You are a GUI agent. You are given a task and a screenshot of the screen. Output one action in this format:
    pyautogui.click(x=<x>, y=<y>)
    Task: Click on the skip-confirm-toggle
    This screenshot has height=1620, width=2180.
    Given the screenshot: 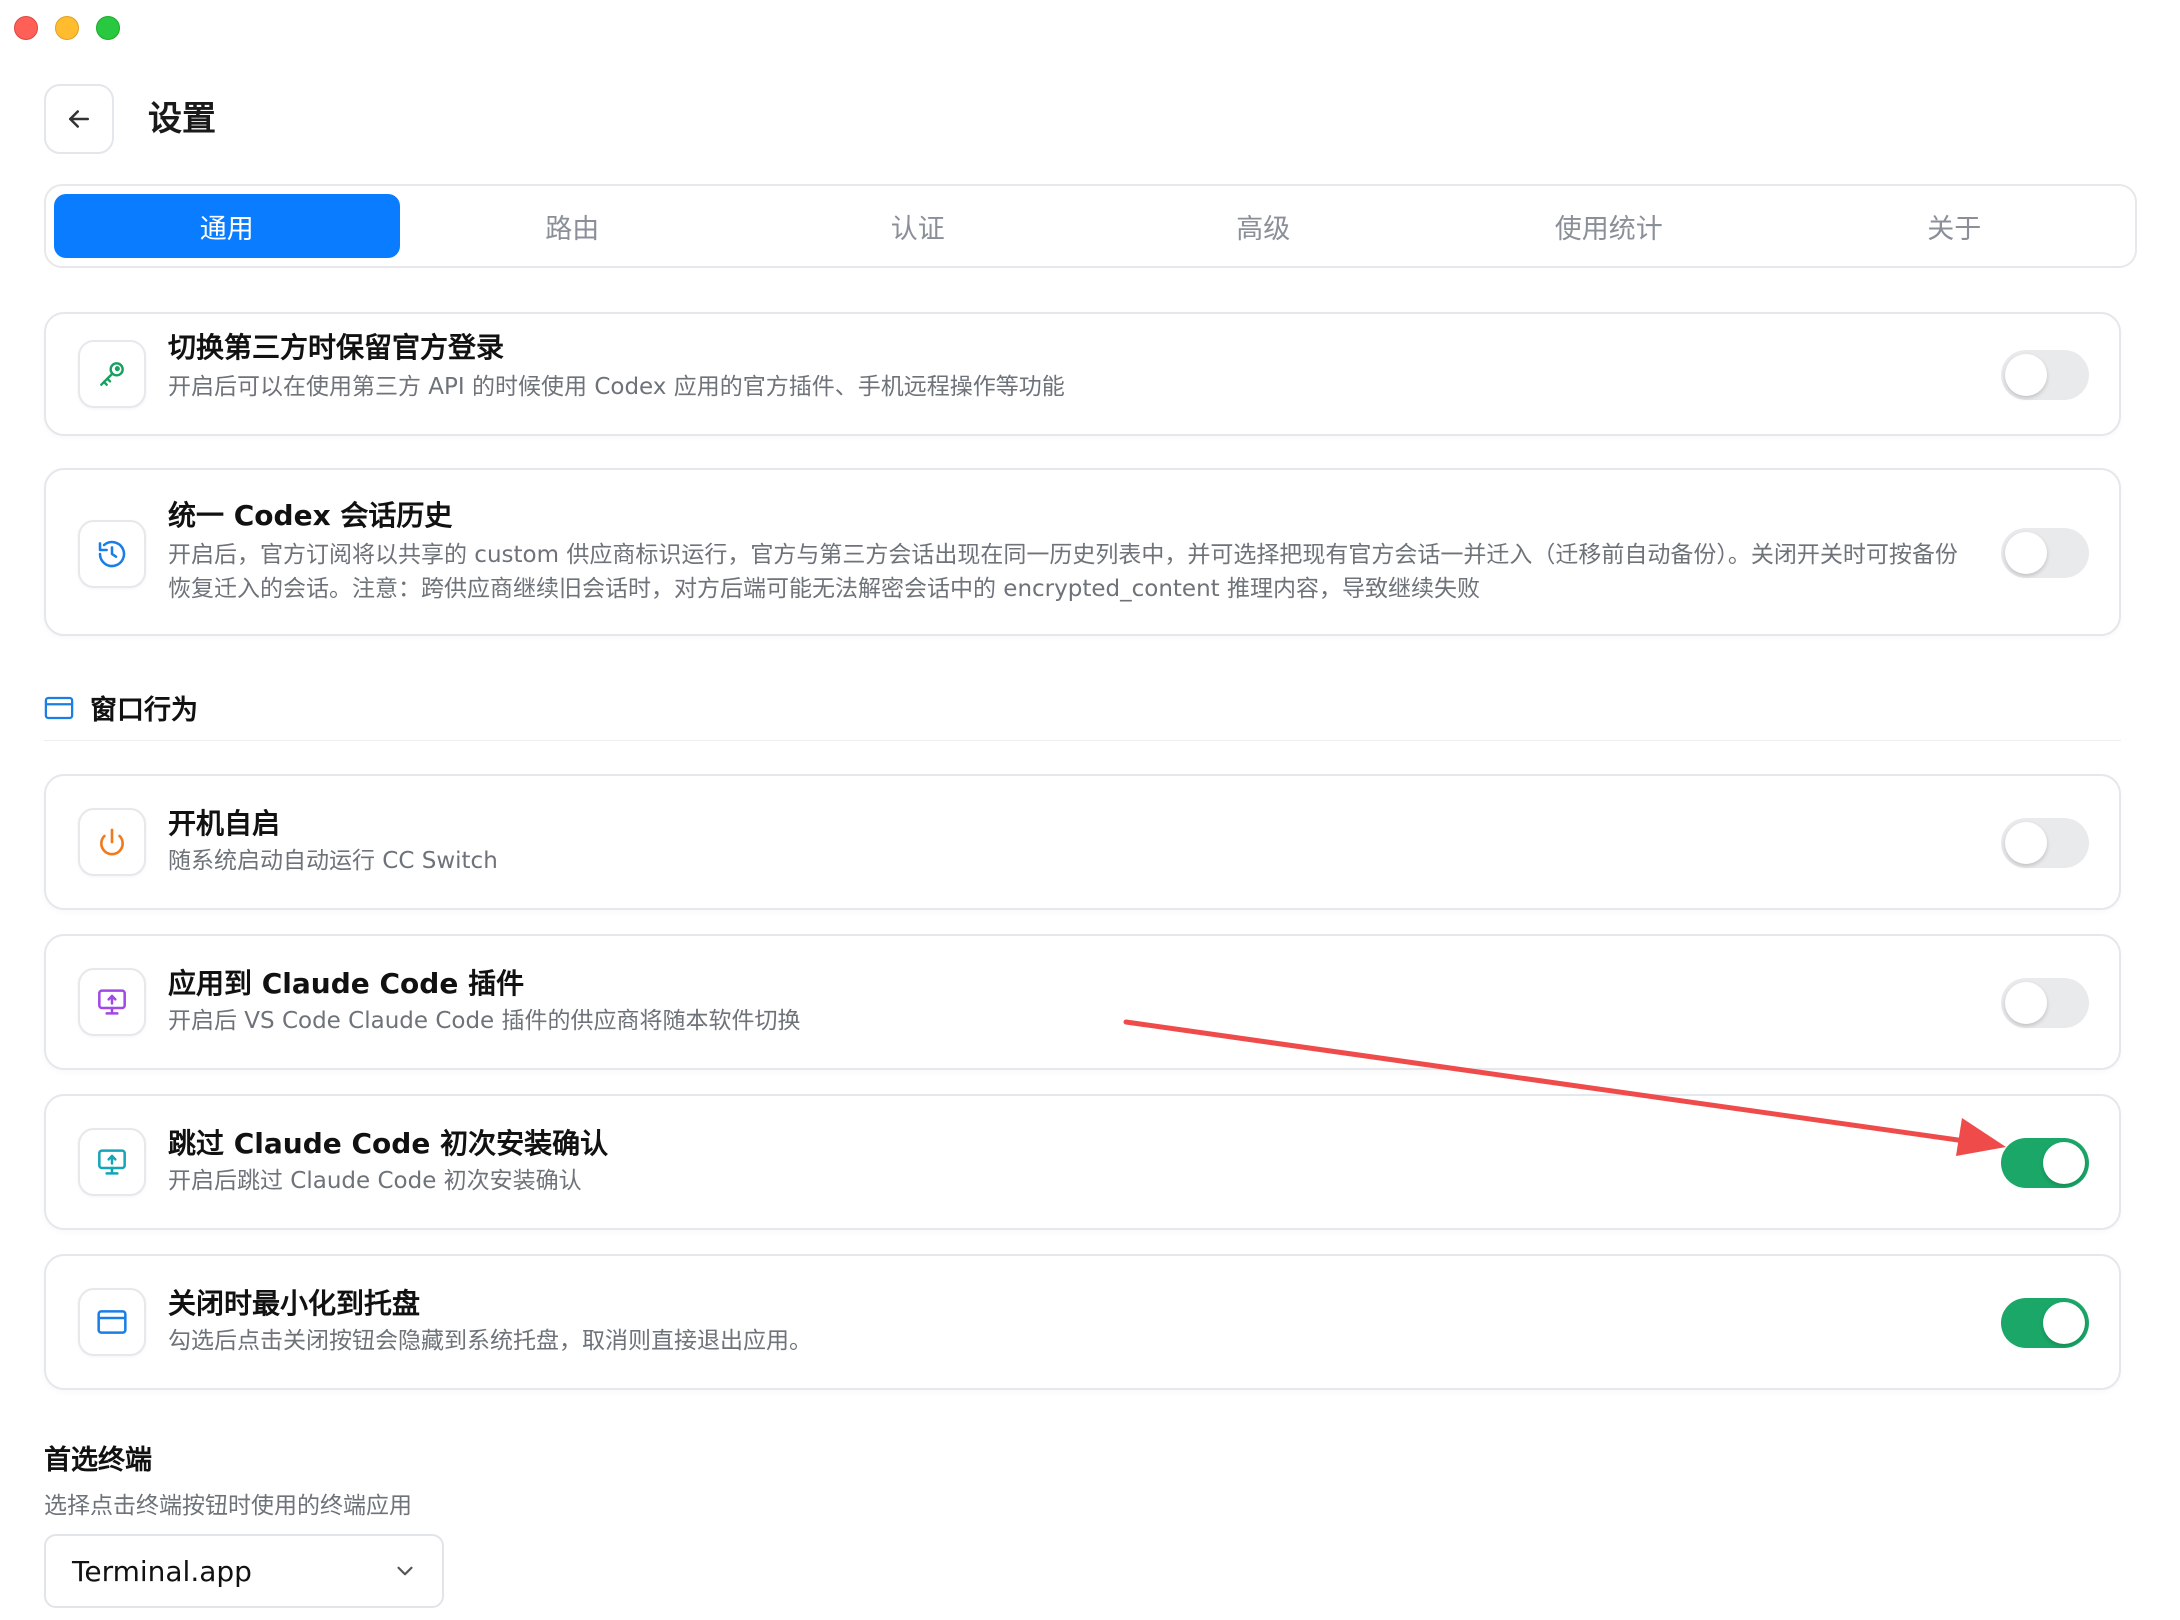 What is the action you would take?
    pyautogui.click(x=2045, y=1163)
    